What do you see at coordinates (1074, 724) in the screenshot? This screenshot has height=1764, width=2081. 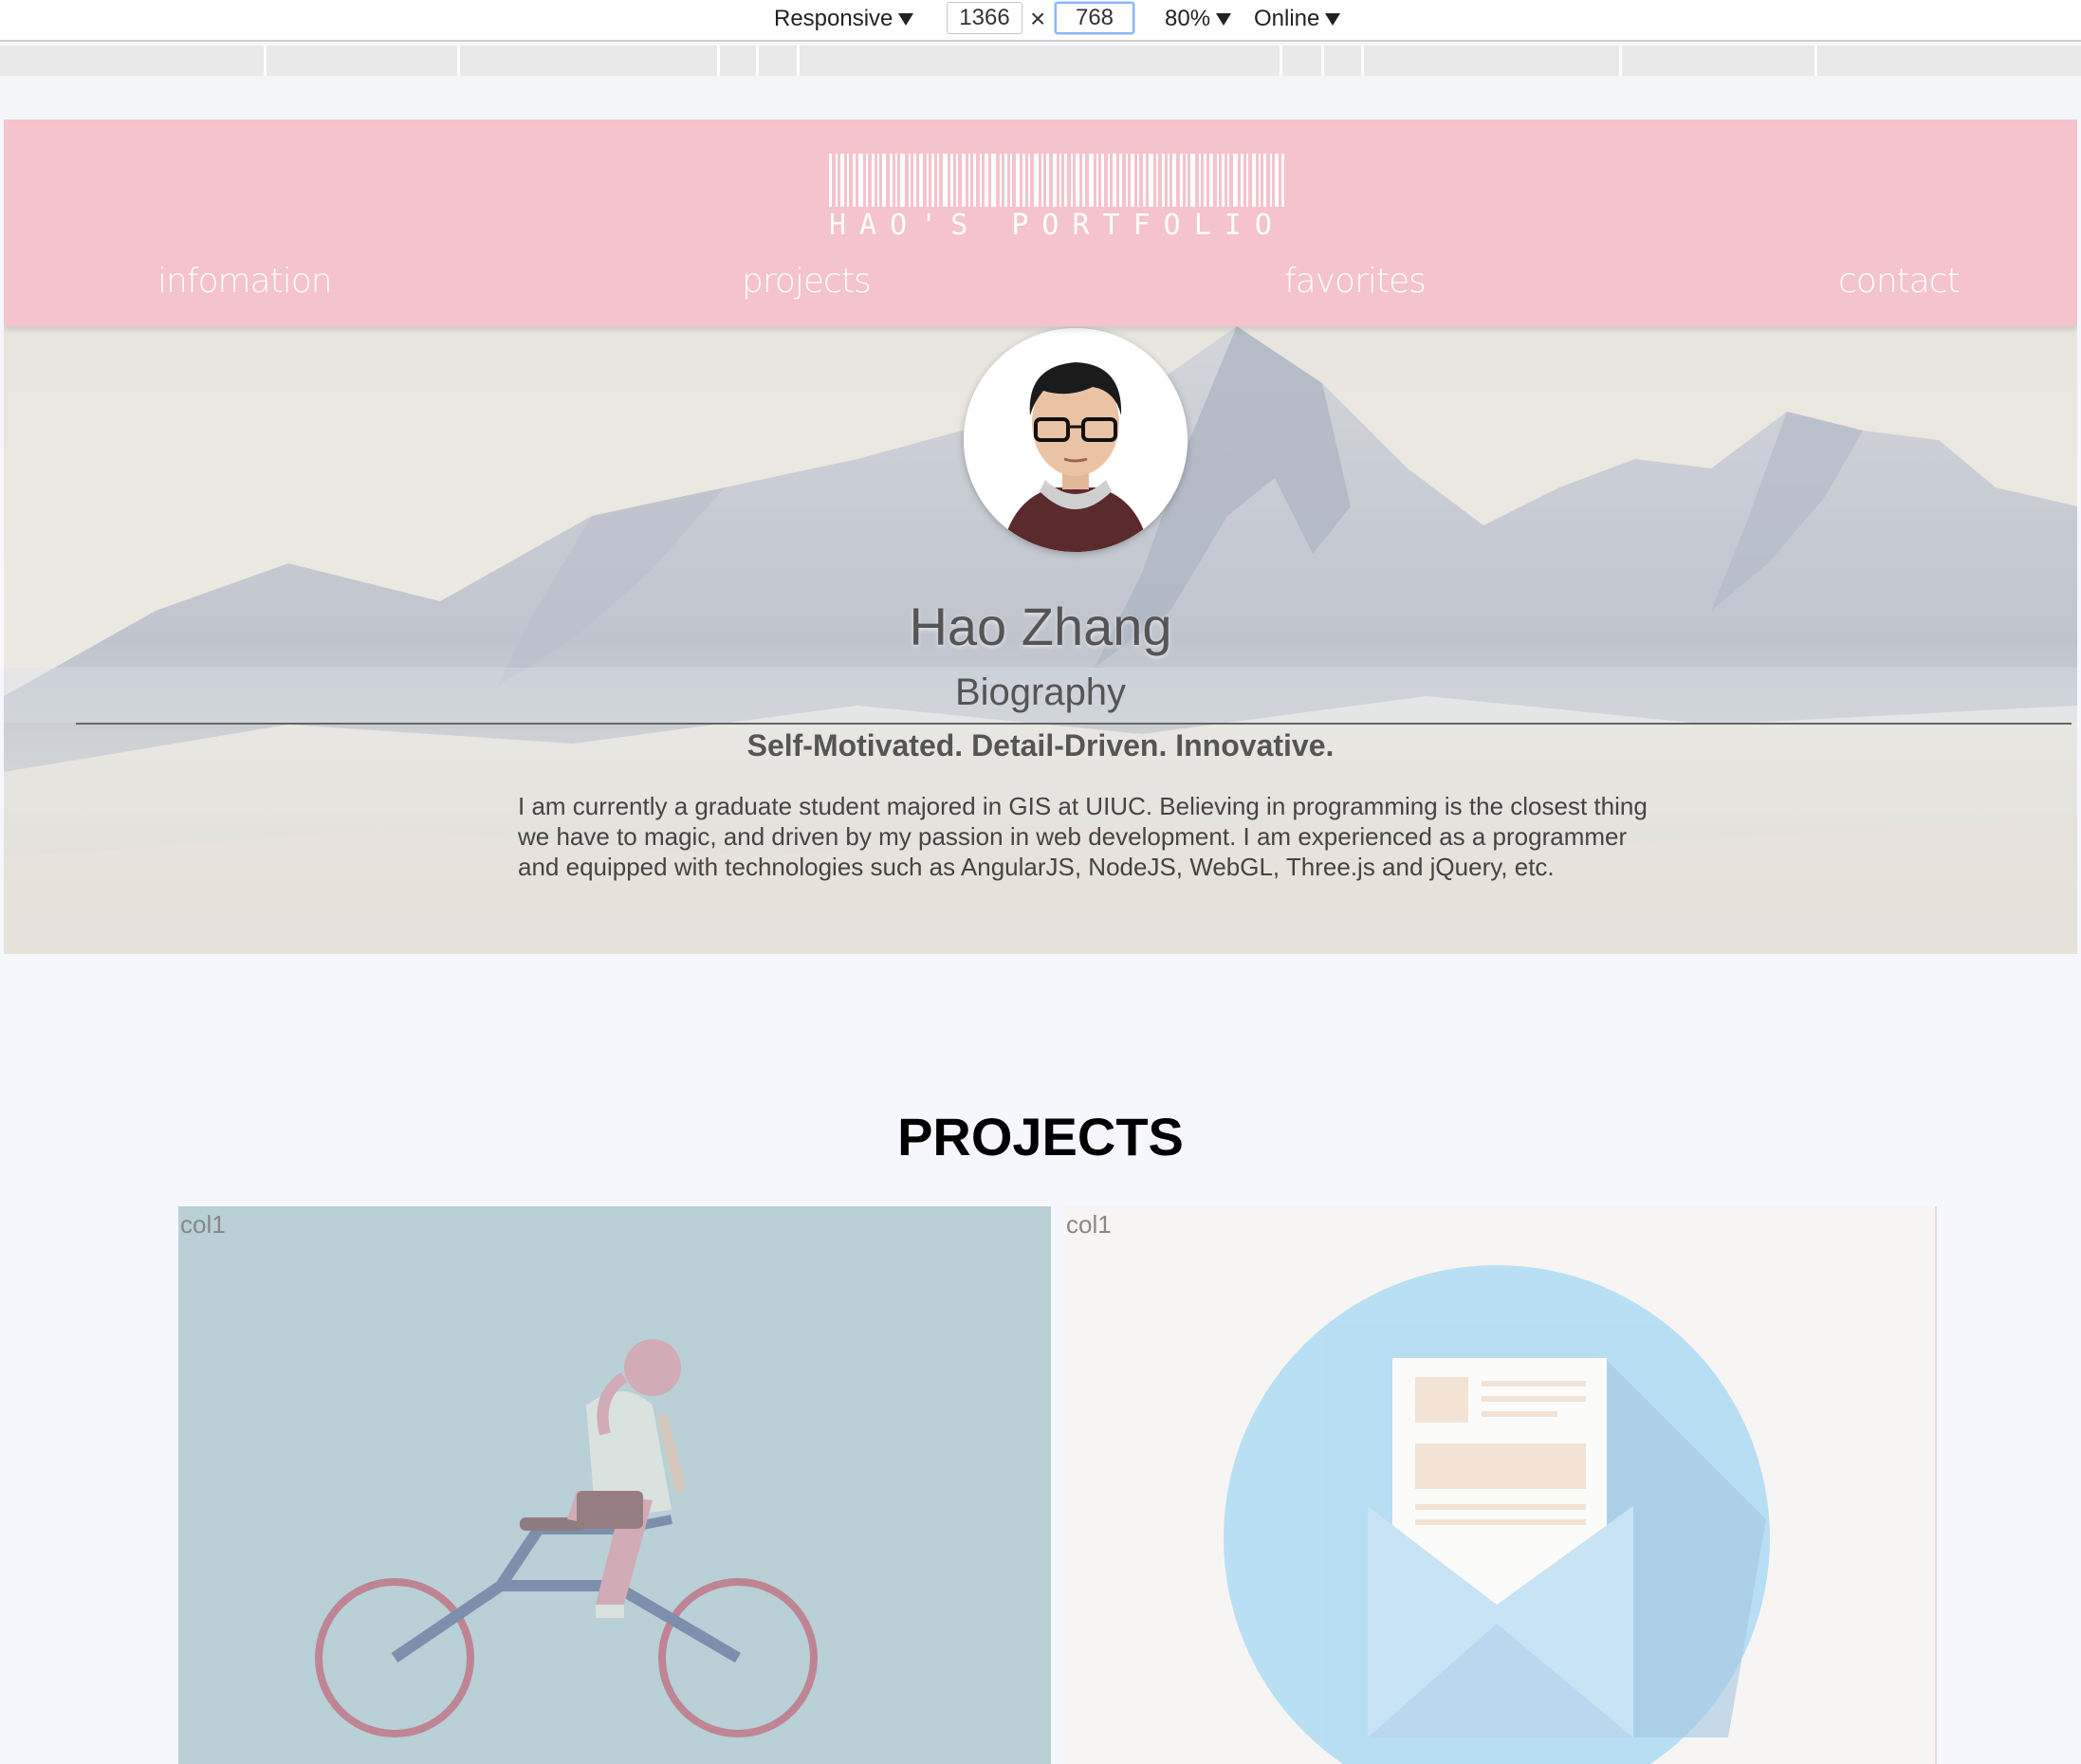 I see `biography-divider` at bounding box center [1074, 724].